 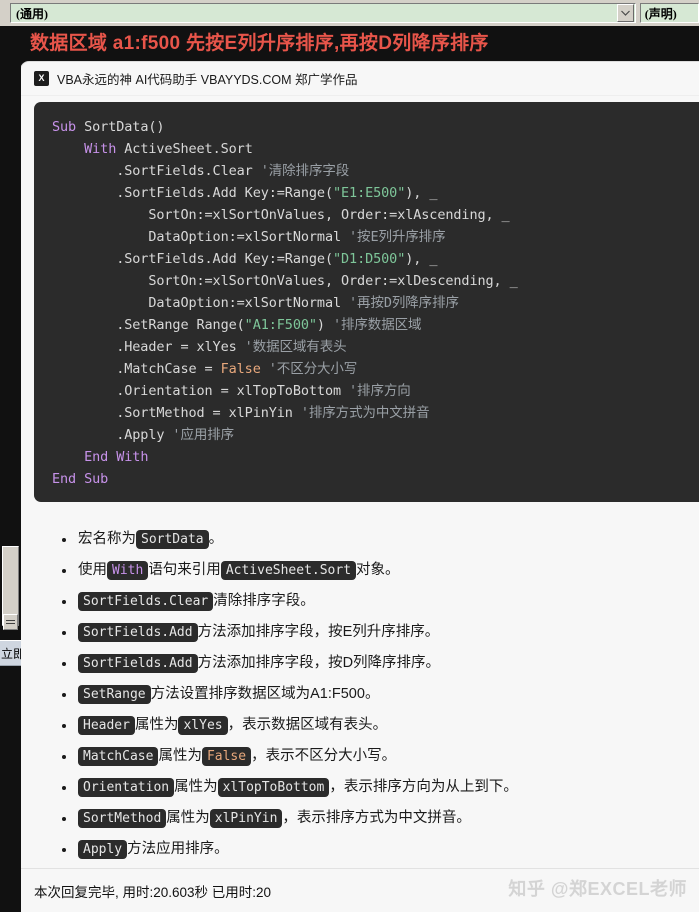 I want to click on list-item: SortFields.Clear 清除排序字段。, so click(x=378, y=601).